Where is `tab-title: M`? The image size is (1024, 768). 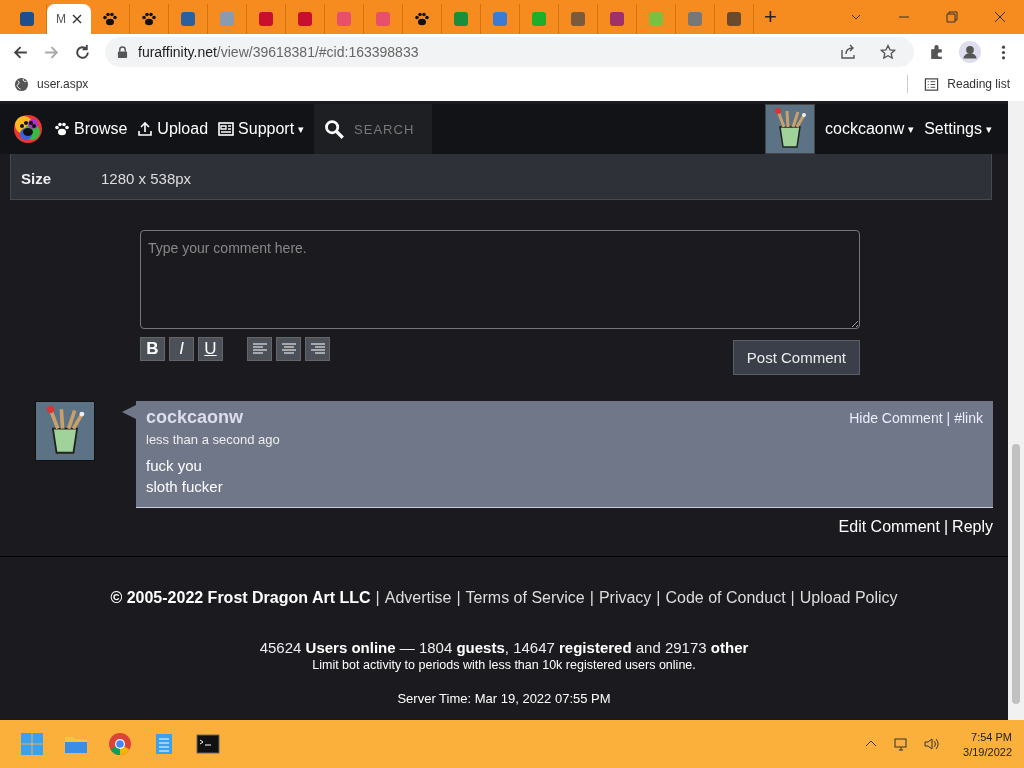 tab-title: M is located at coordinates (61, 19).